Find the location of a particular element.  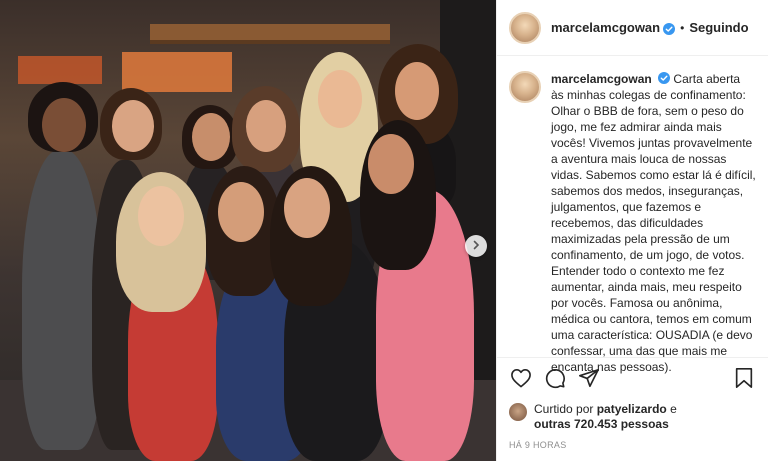

chevron-right-icon is located at coordinates (476, 246).